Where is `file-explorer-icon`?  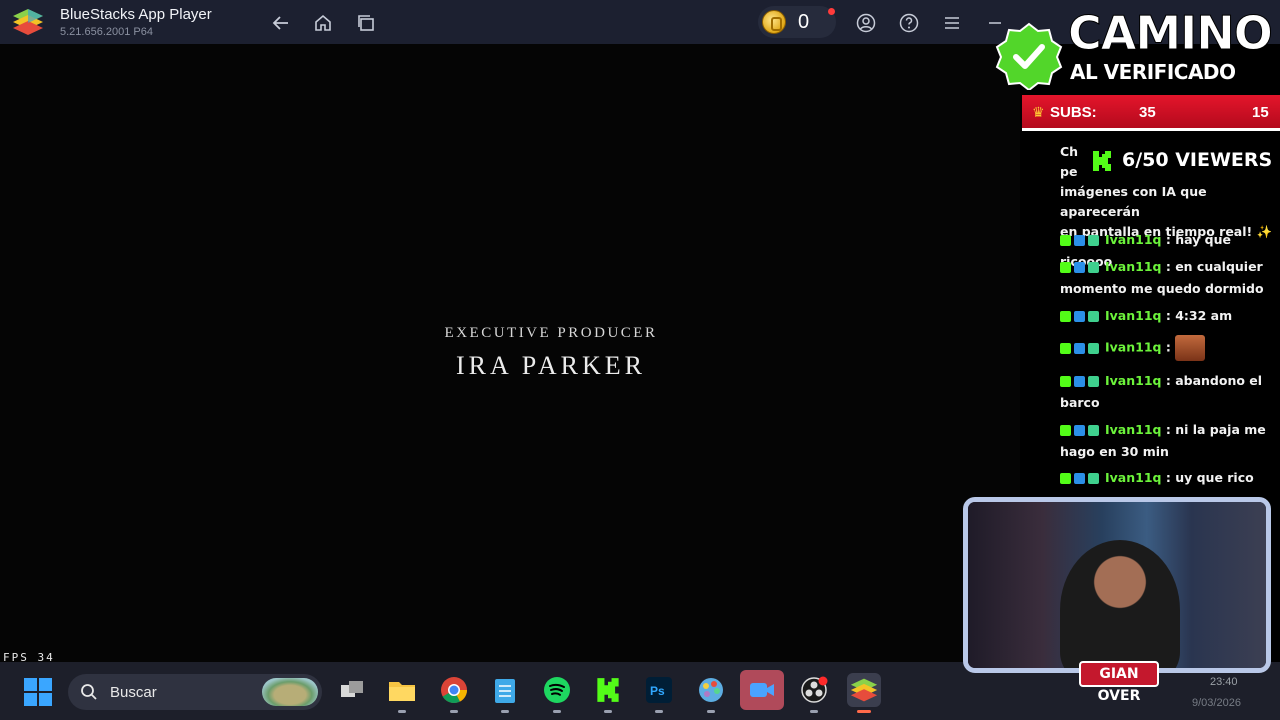
file-explorer-icon is located at coordinates (402, 693).